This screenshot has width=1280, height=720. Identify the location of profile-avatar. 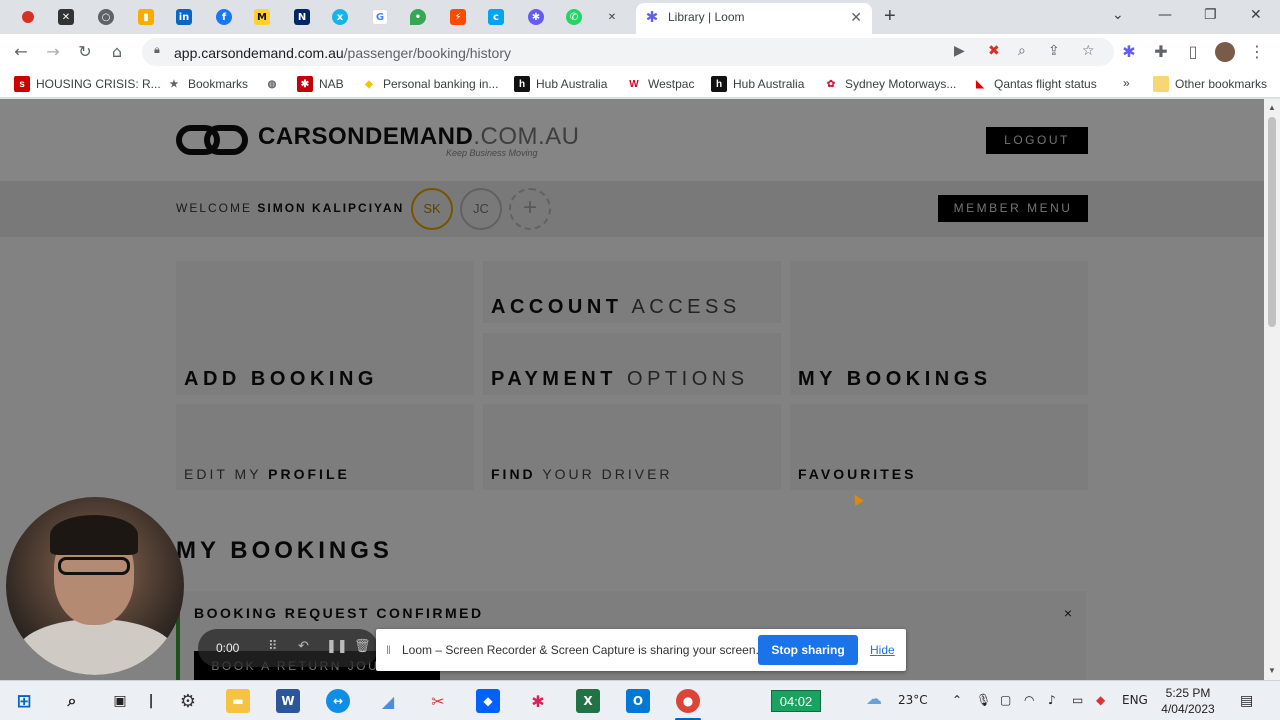
(1225, 52).